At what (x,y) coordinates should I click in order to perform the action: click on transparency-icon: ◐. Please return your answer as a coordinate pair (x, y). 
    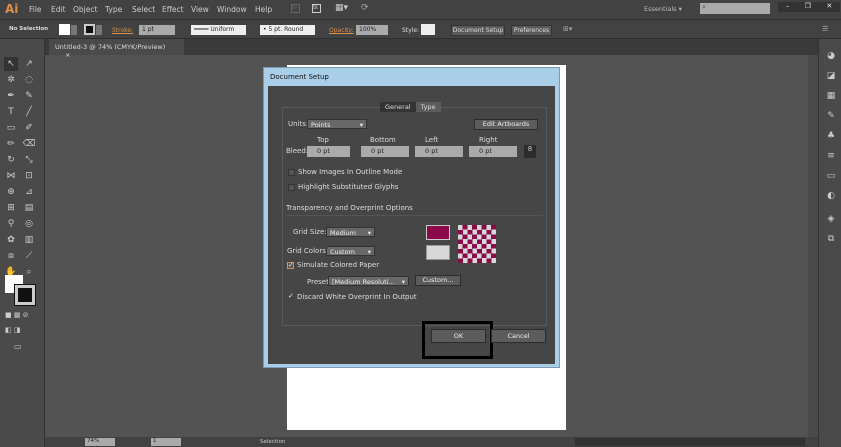
    Looking at the image, I should click on (831, 198).